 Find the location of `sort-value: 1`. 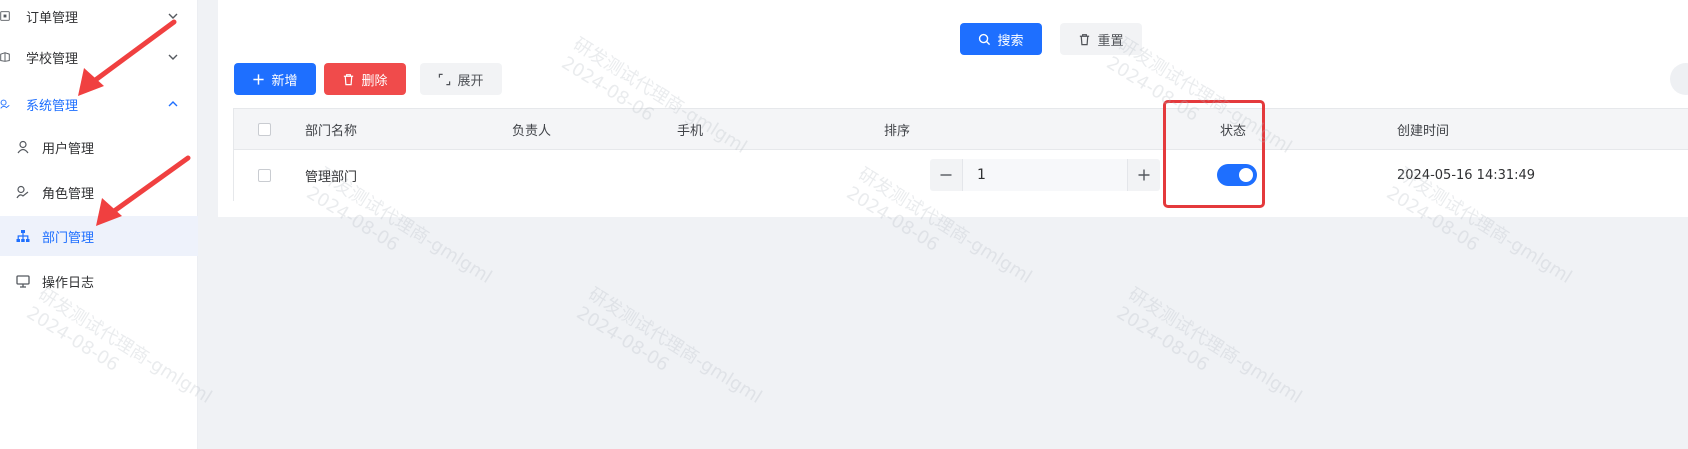

sort-value: 1 is located at coordinates (1045, 175).